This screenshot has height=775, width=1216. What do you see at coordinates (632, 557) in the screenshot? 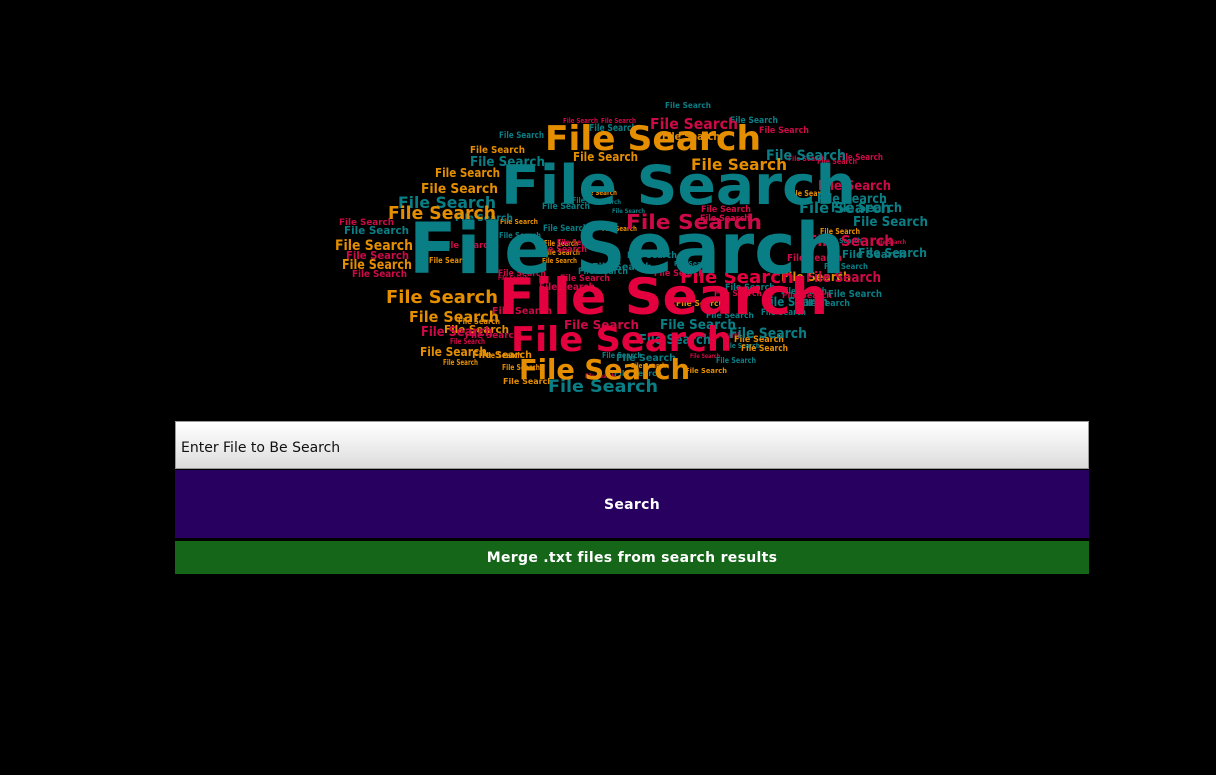
I see `merge-txt-files-button: Merge .txt files from search results` at bounding box center [632, 557].